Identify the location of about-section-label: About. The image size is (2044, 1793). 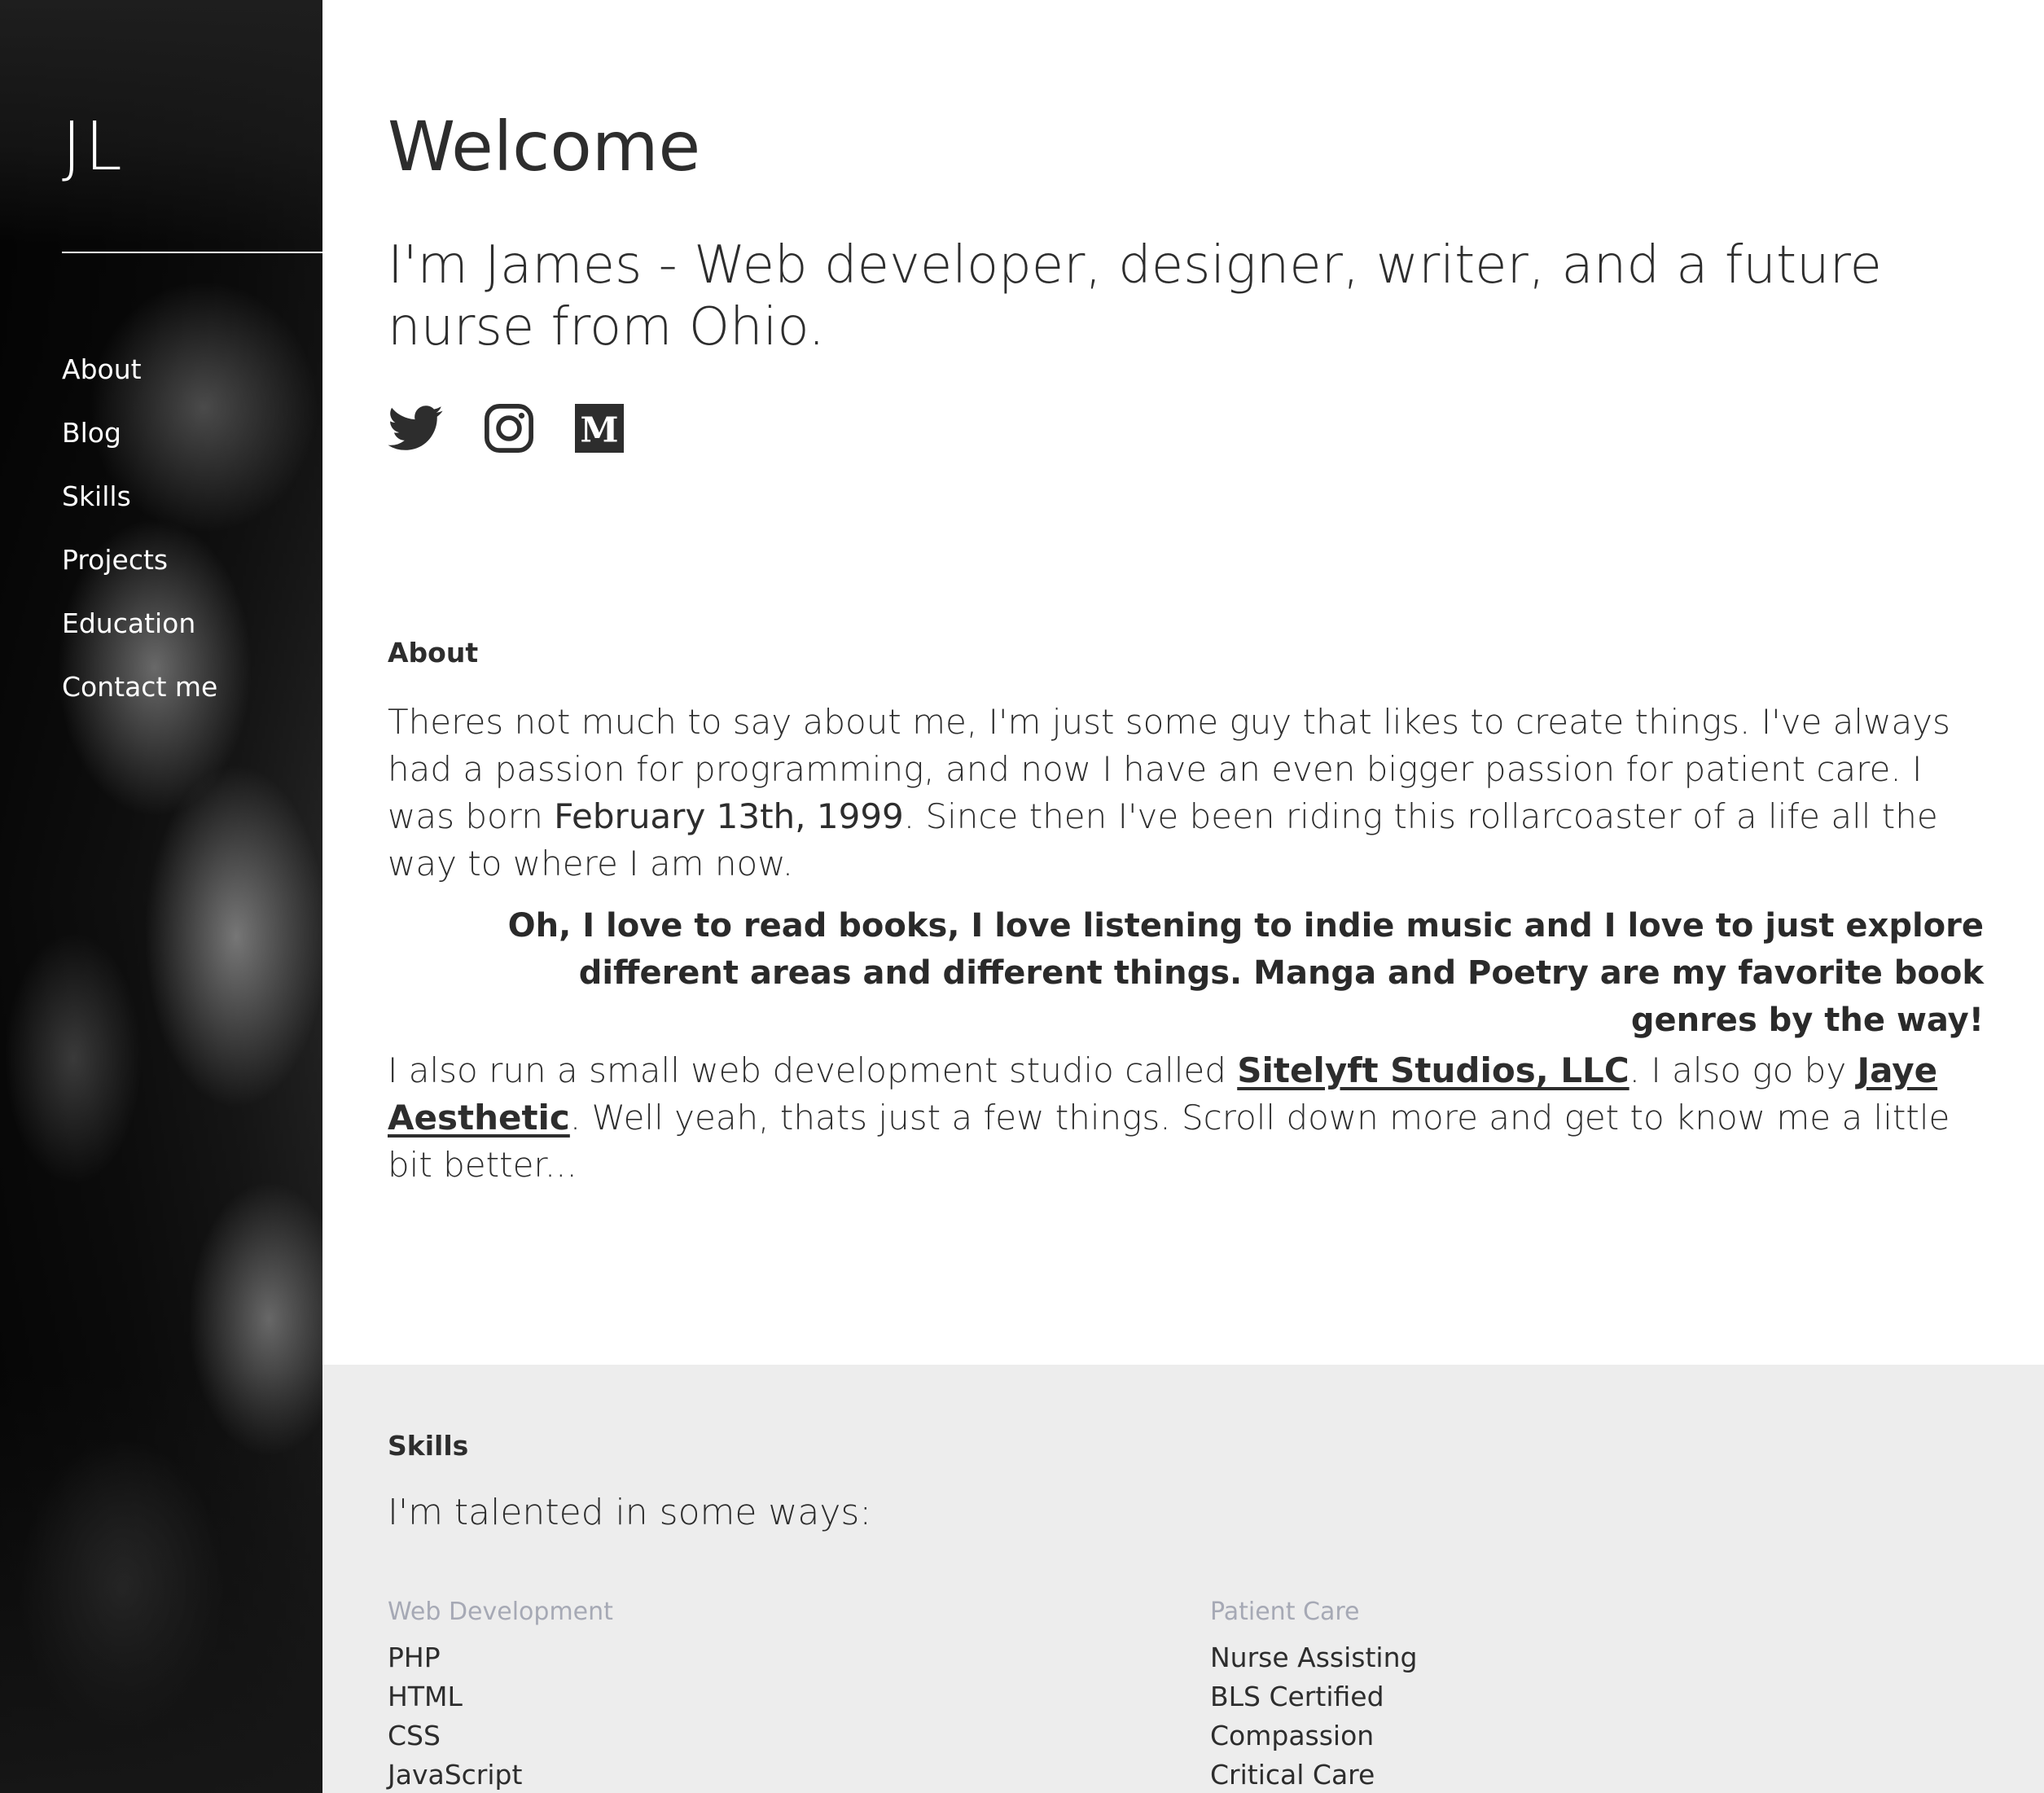
(433, 653).